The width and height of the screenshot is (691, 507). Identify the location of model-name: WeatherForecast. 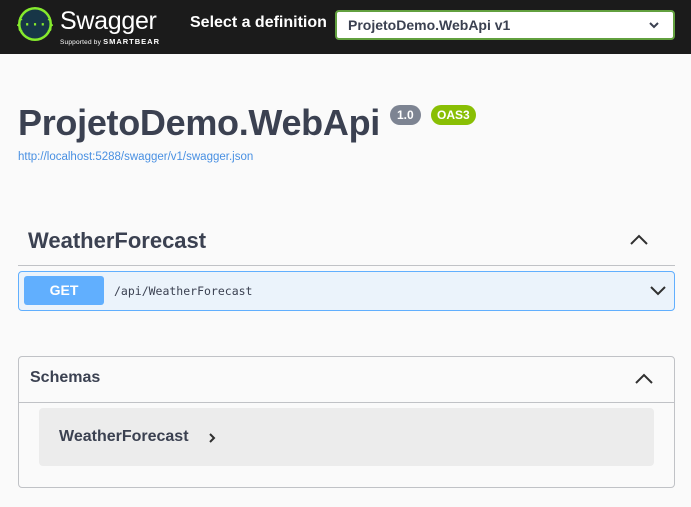
(124, 436).